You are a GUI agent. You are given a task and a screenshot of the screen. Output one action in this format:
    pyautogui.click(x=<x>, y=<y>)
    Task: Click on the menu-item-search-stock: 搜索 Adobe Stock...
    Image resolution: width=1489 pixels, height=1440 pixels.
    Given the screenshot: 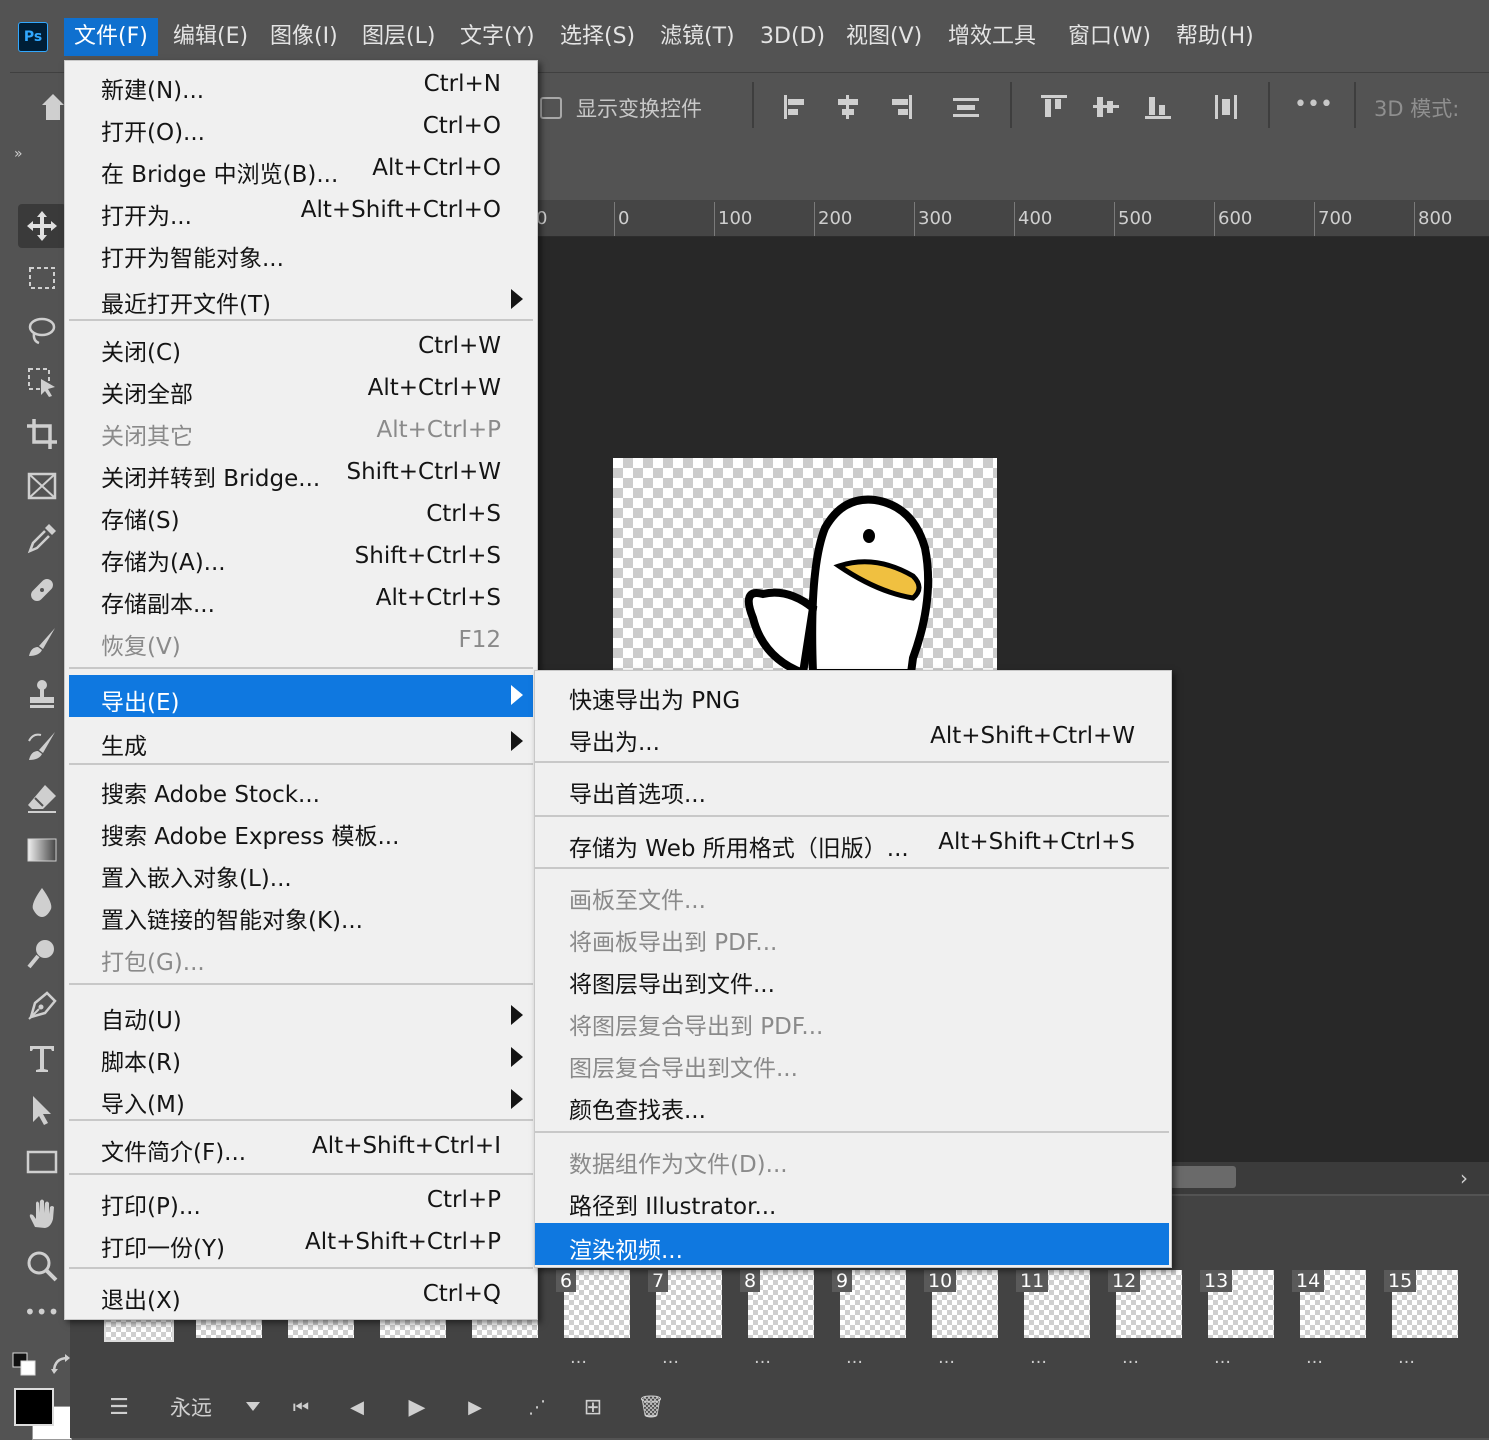 What is the action you would take?
    pyautogui.click(x=301, y=789)
    